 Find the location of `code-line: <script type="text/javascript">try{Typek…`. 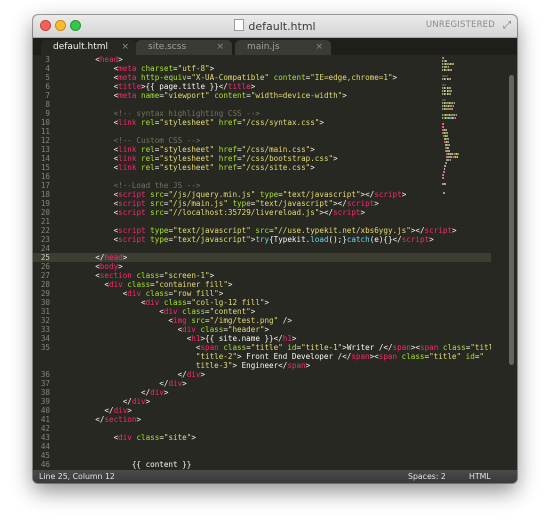

code-line: <script type="text/javascript">try{Typek… is located at coordinates (284, 239).